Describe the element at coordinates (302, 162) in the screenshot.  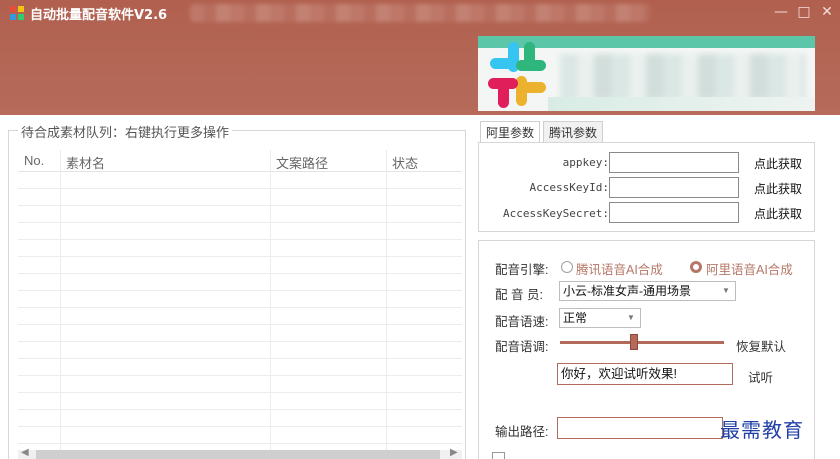
I see `column-path: 文案路径` at that location.